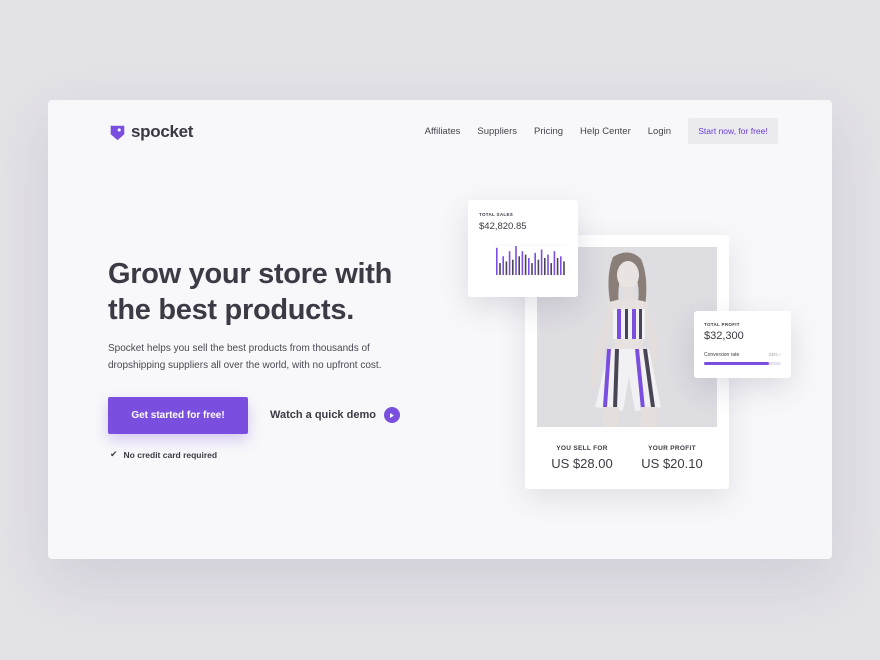  I want to click on no-credit-card-label: No credit card required, so click(170, 454).